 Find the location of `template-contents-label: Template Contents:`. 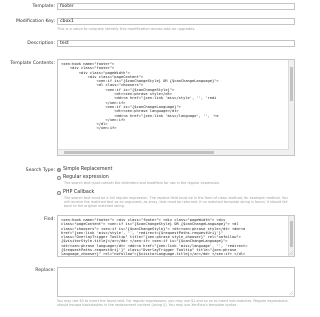

template-contents-label: Template Contents: is located at coordinates (32, 63).